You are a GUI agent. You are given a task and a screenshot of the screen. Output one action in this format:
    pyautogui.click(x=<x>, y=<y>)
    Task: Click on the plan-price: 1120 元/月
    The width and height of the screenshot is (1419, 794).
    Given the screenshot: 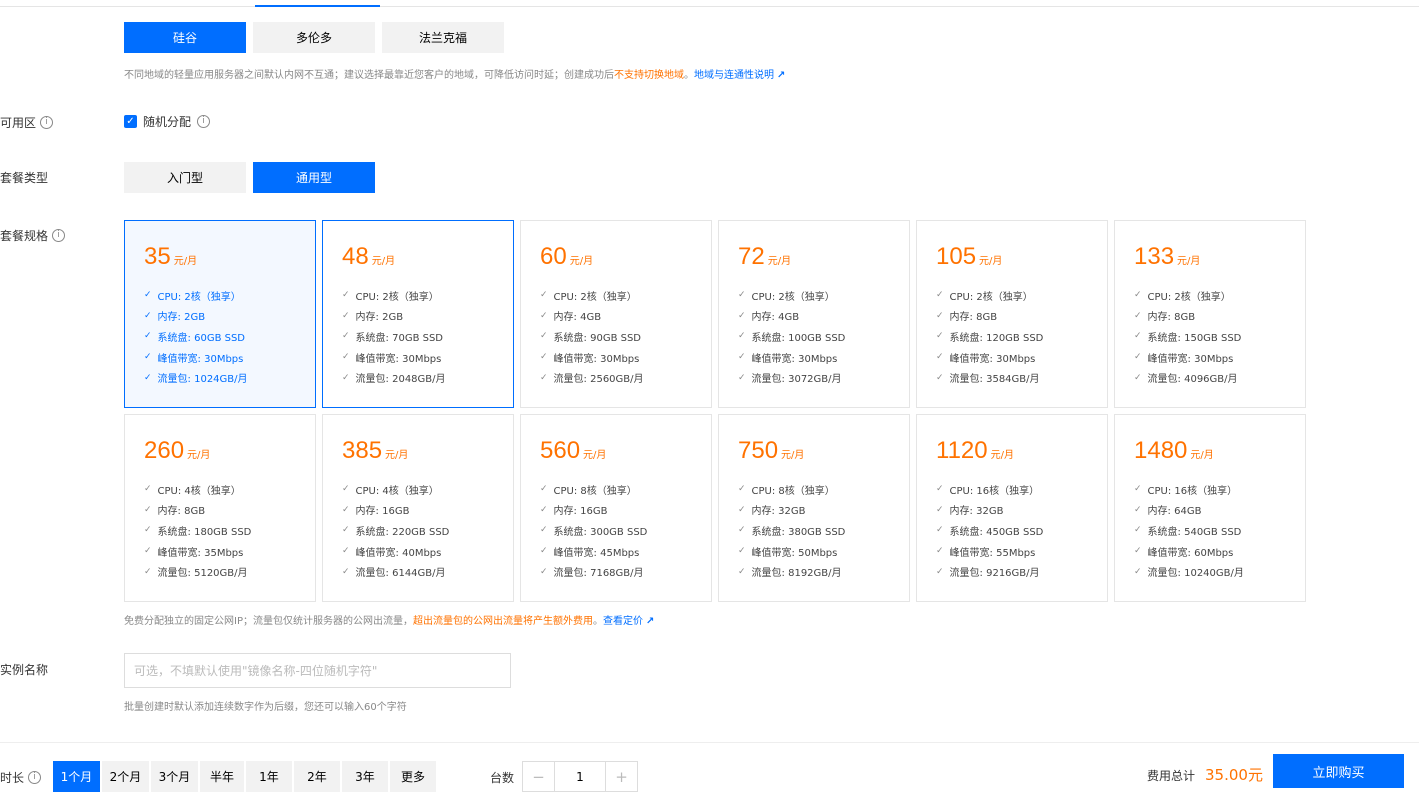 What is the action you would take?
    pyautogui.click(x=1021, y=451)
    